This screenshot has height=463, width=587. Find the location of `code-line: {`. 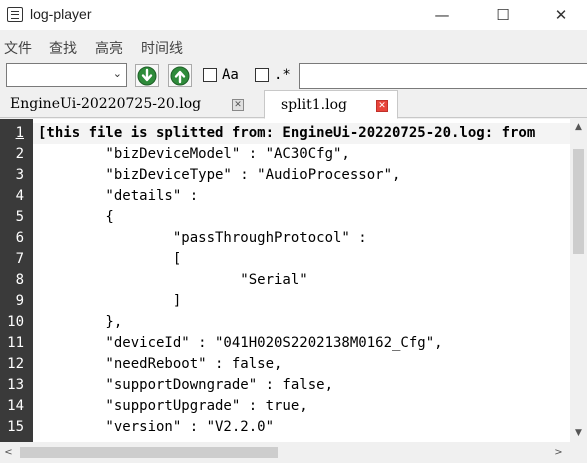

code-line: { is located at coordinates (76, 217).